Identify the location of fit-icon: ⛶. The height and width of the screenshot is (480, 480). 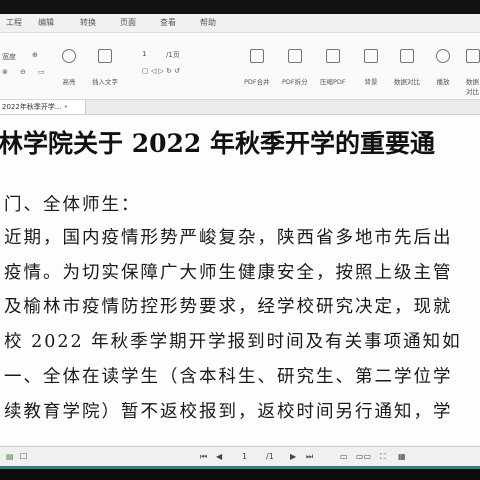
(383, 457).